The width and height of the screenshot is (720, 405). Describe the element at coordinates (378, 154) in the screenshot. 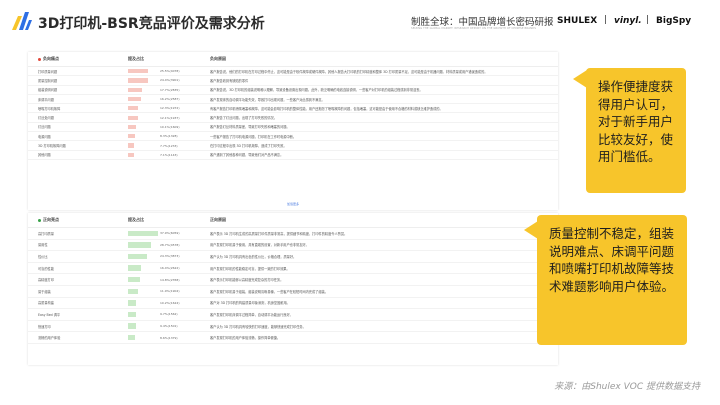

I see `row-description: 客户遇到了其他各种问题，导致他们对产品不满意。` at that location.